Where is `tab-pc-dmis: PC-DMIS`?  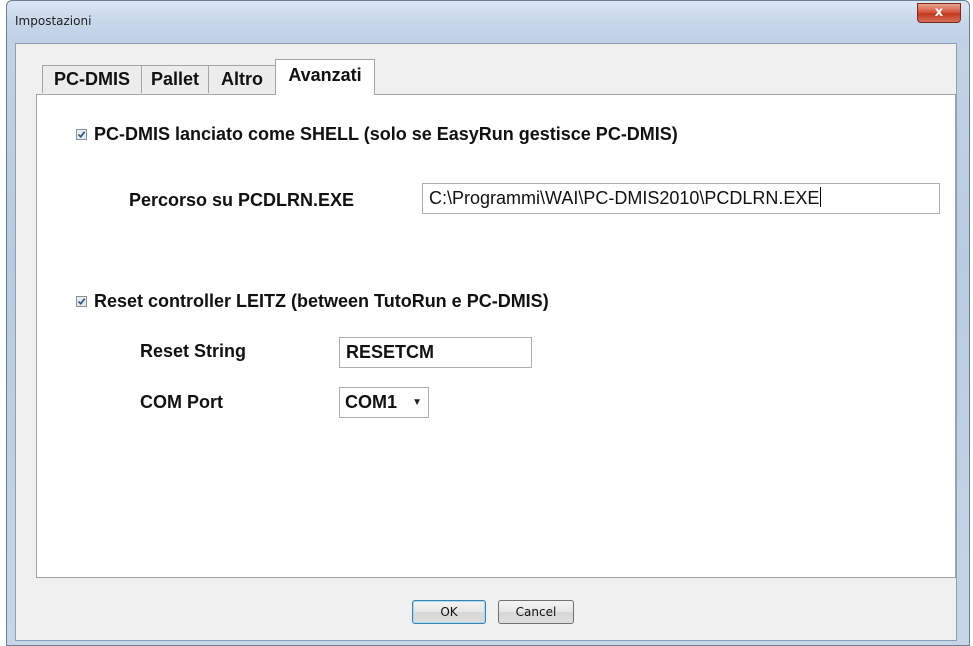 tab-pc-dmis: PC-DMIS is located at coordinates (92, 79).